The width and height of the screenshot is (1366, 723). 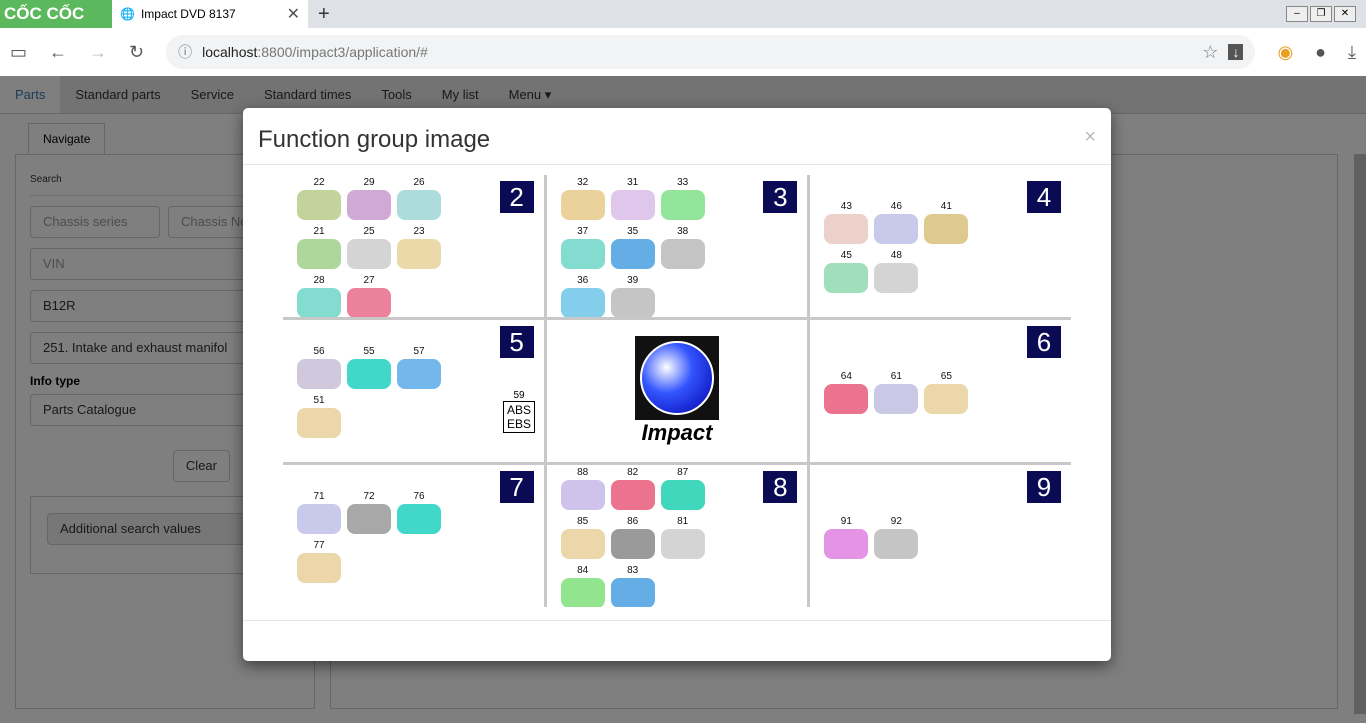 I want to click on sidebar-icon: ▭, so click(x=18, y=52).